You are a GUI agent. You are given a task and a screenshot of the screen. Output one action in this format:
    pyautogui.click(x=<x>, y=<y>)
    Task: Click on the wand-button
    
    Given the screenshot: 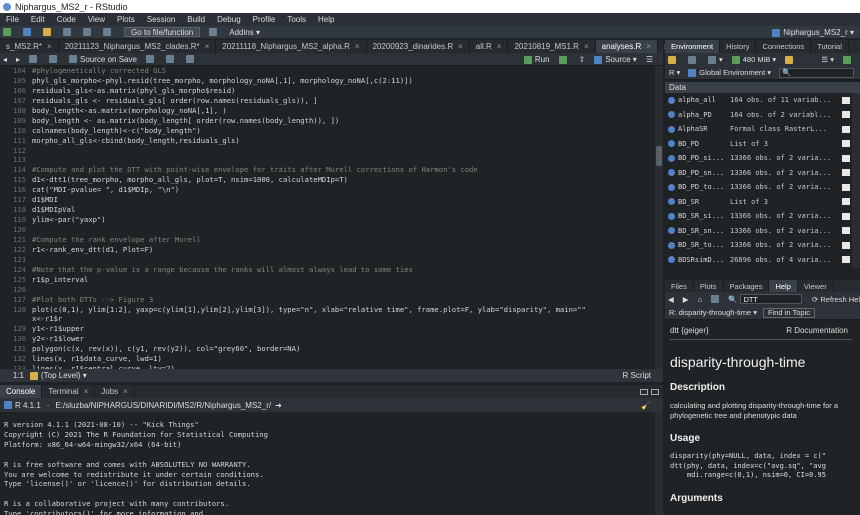 What is the action you would take?
    pyautogui.click(x=170, y=59)
    